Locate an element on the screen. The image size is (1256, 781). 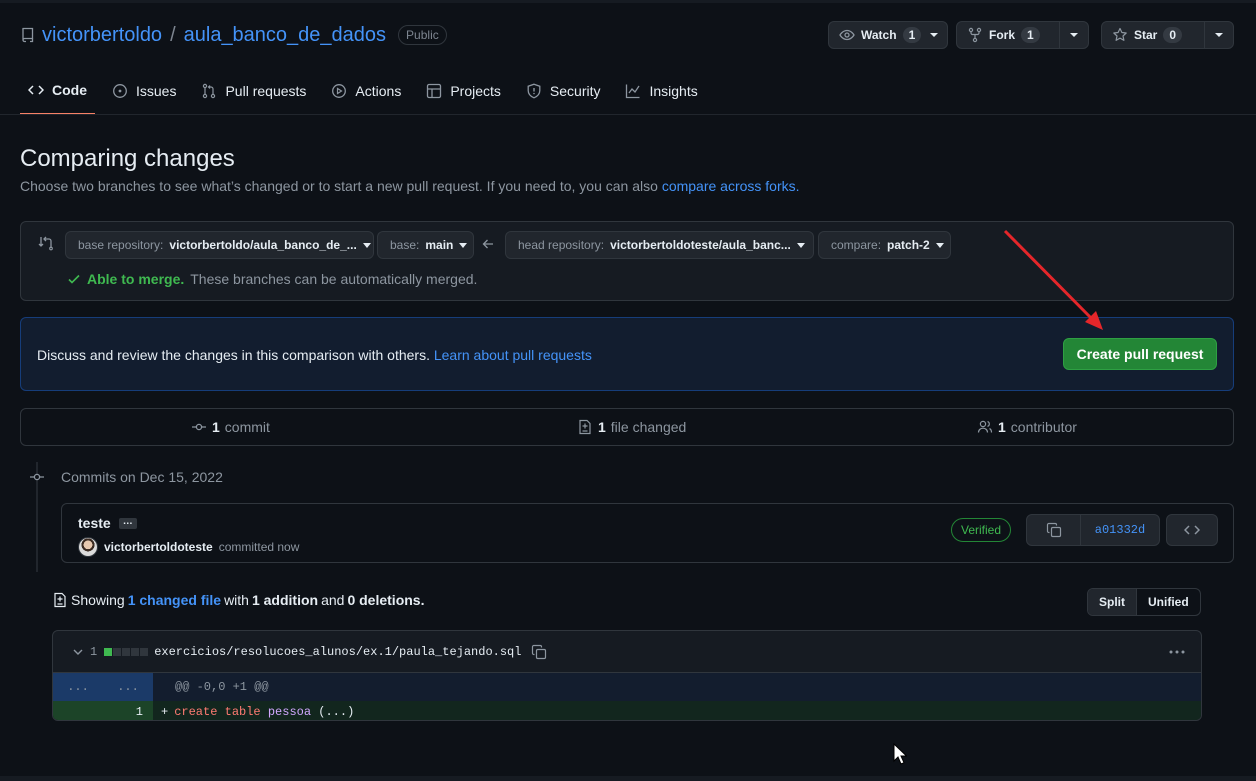
tab-insights: Insights is located at coordinates (661, 91).